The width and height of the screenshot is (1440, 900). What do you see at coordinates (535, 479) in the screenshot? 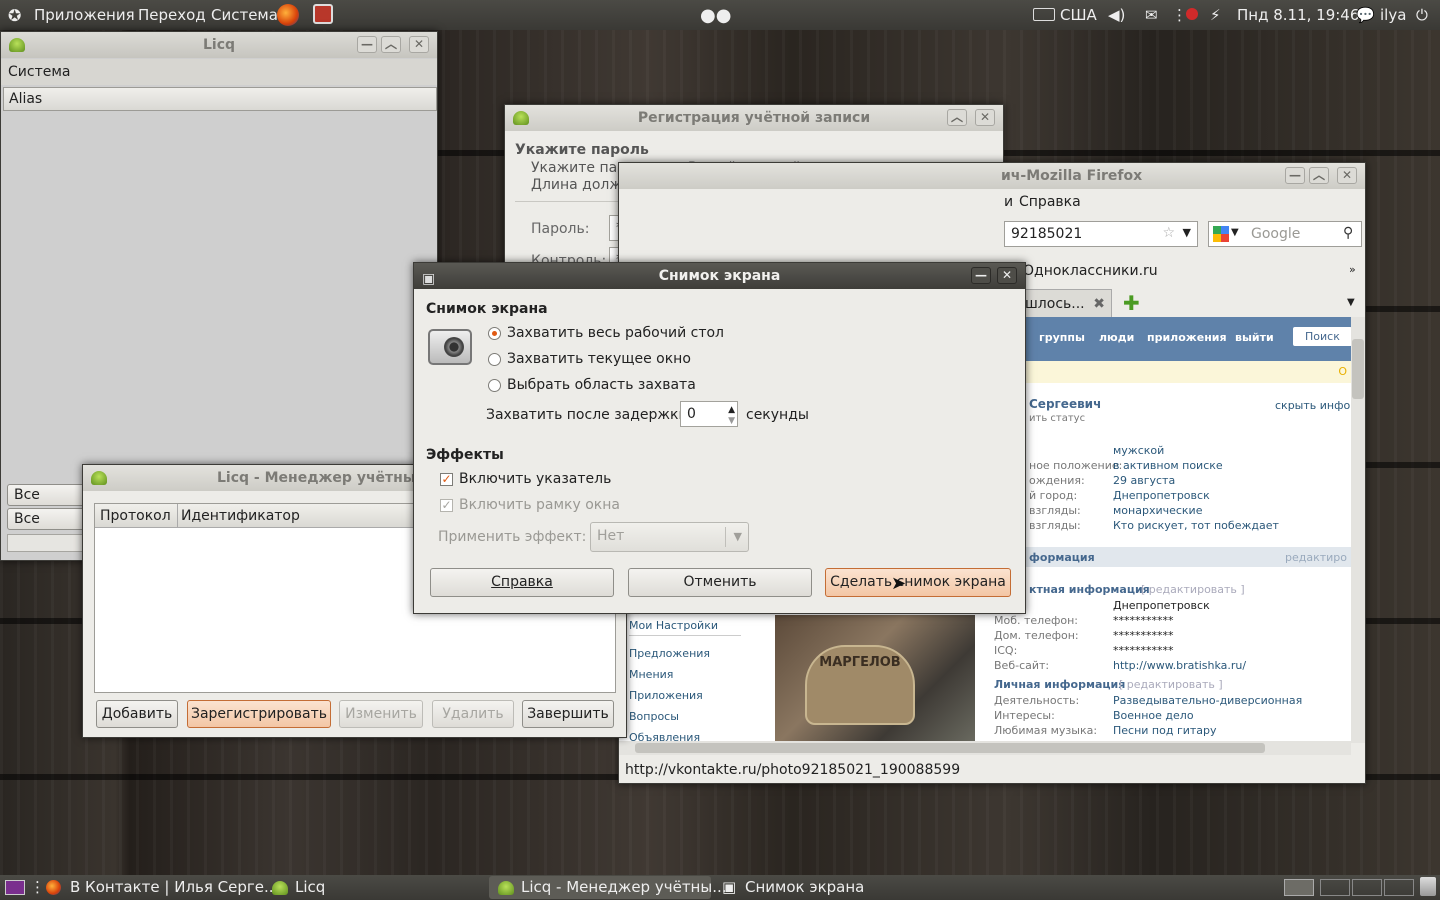
I see `label-include-pointer: Включить указатель` at bounding box center [535, 479].